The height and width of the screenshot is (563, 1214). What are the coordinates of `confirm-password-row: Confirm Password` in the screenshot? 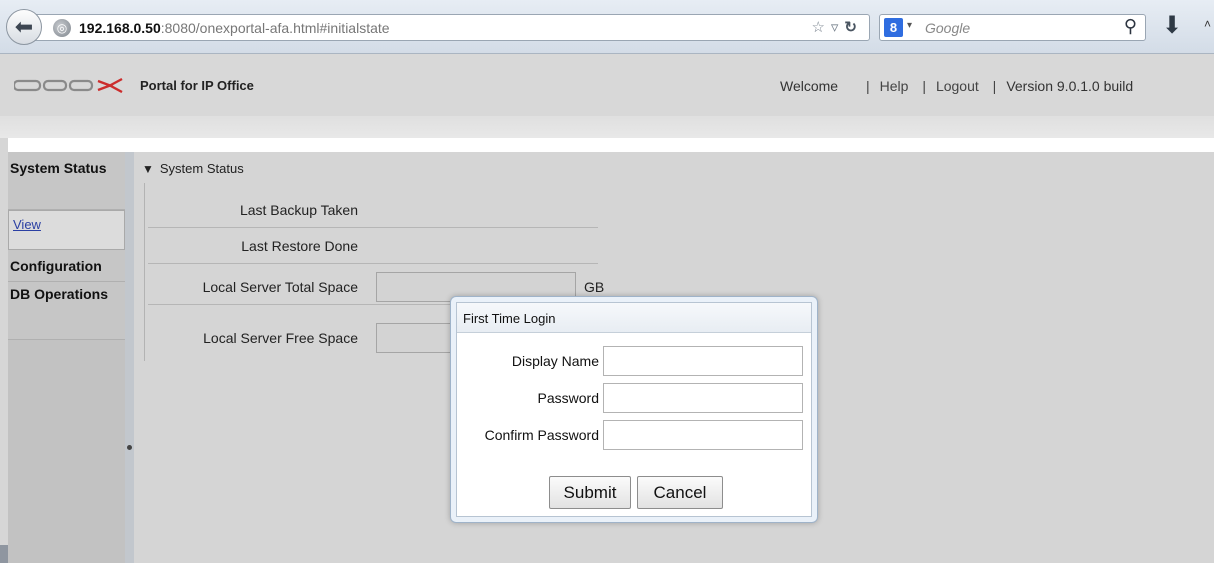 It's located at (633, 435).